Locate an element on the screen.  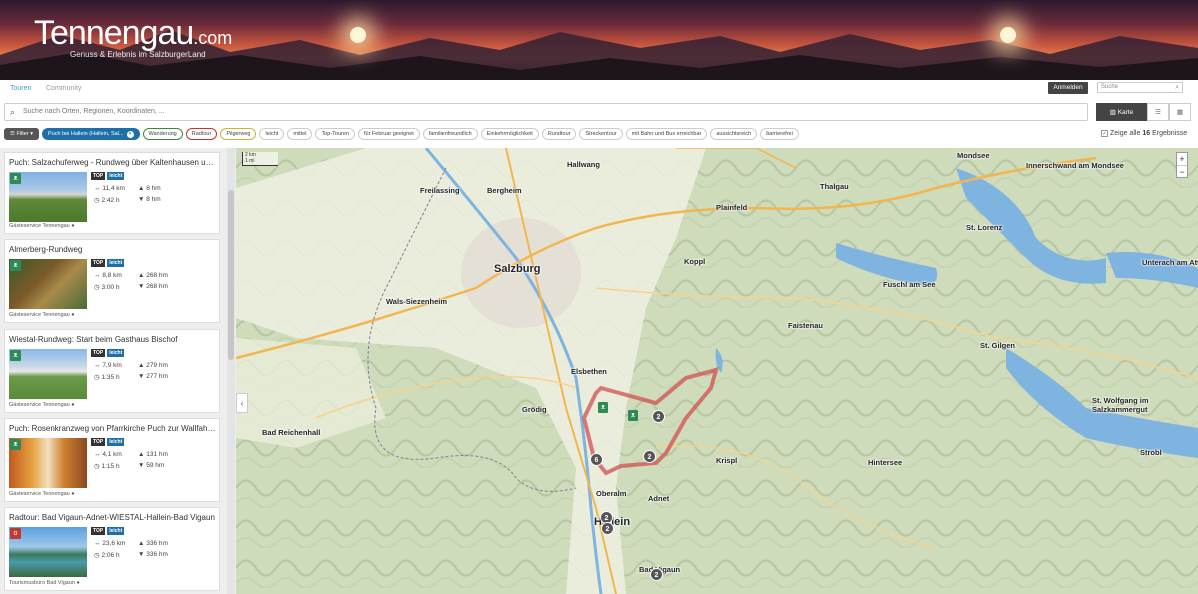
filter-button: ☰ Filter ▾ is located at coordinates (21, 134).